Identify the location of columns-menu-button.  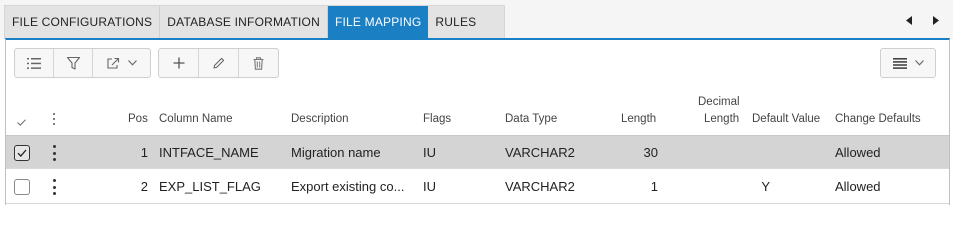
(908, 63).